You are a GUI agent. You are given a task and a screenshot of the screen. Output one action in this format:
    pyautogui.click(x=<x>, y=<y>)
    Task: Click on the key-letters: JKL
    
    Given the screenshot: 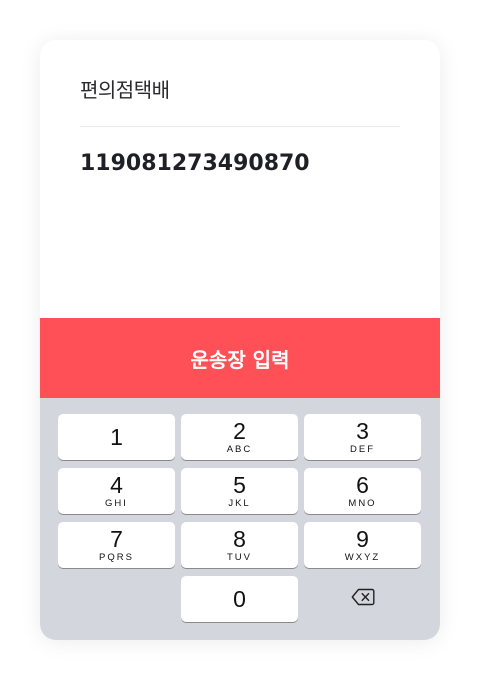 What is the action you would take?
    pyautogui.click(x=239, y=503)
    